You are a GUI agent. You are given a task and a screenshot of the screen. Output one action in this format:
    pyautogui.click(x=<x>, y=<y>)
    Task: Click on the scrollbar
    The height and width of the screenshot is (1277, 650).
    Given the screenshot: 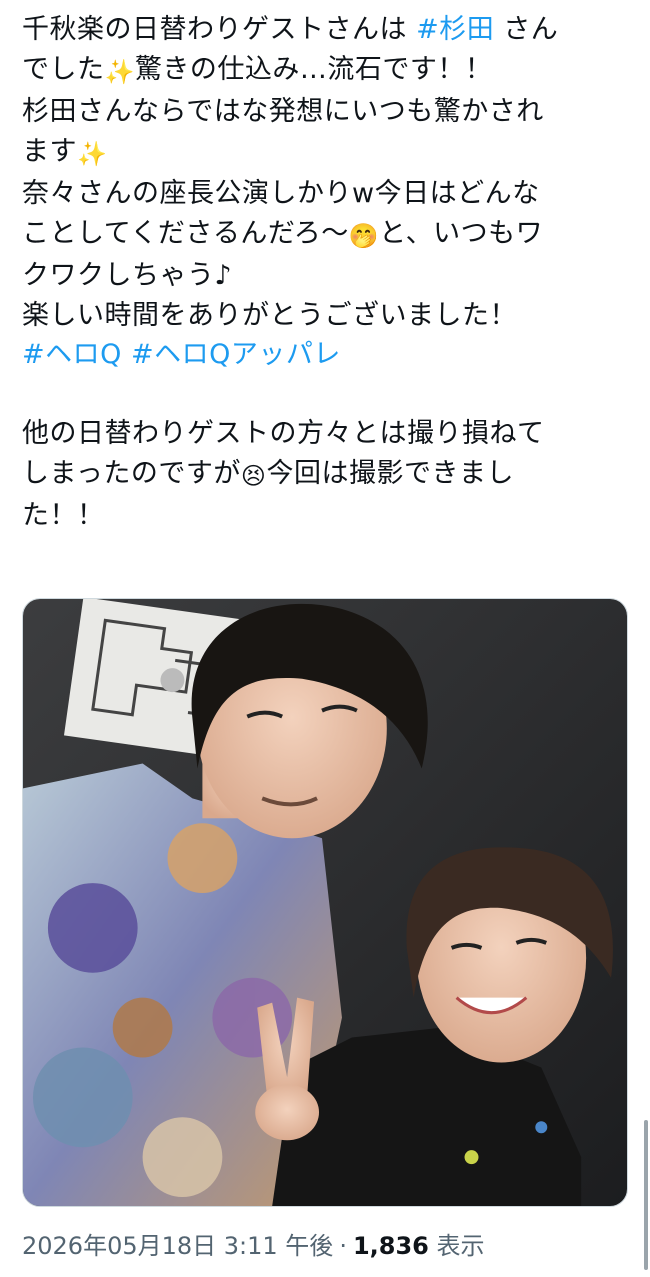 What is the action you would take?
    pyautogui.click(x=646, y=1195)
    